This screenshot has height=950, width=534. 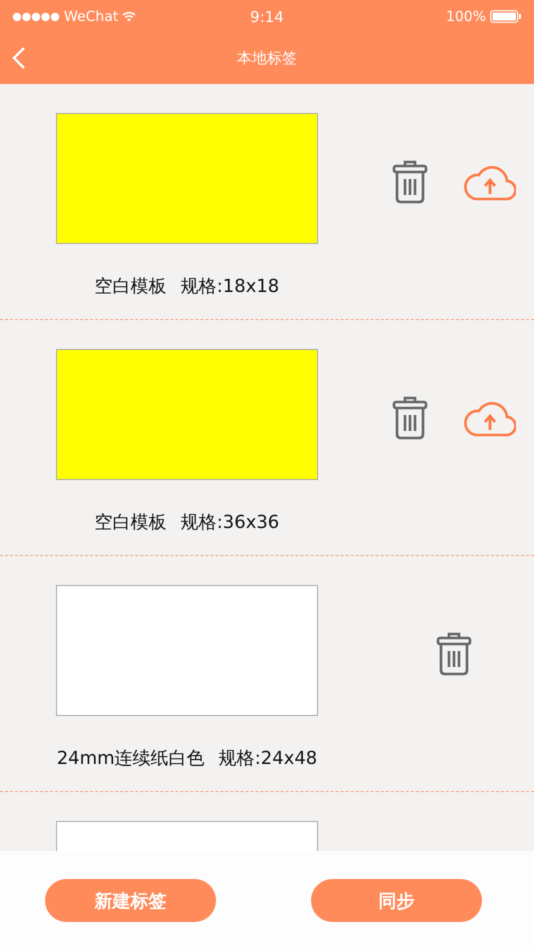 What do you see at coordinates (91, 16) in the screenshot?
I see `carrier-name: WeChat` at bounding box center [91, 16].